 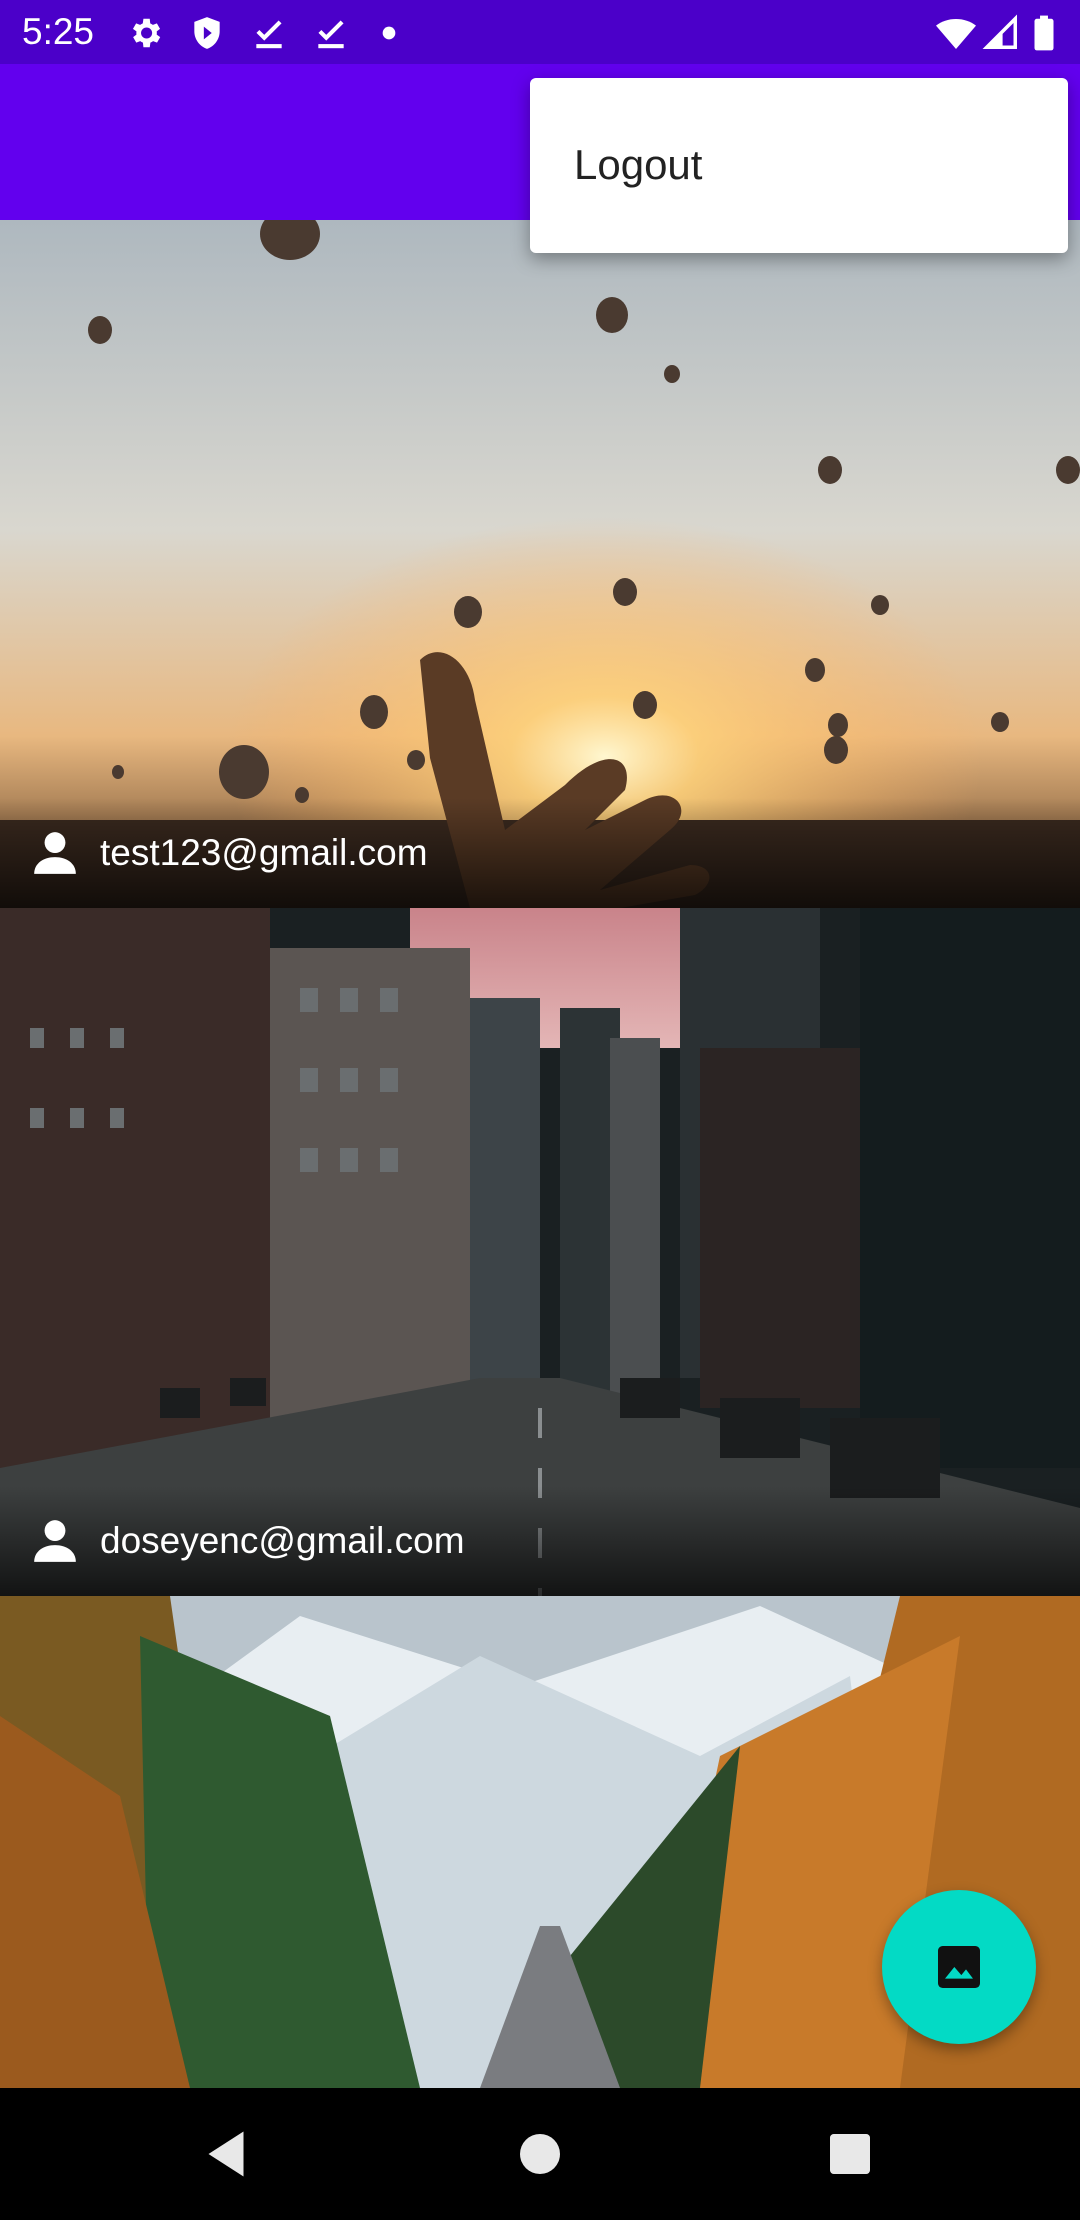 I want to click on add-image-fab, so click(x=959, y=1967).